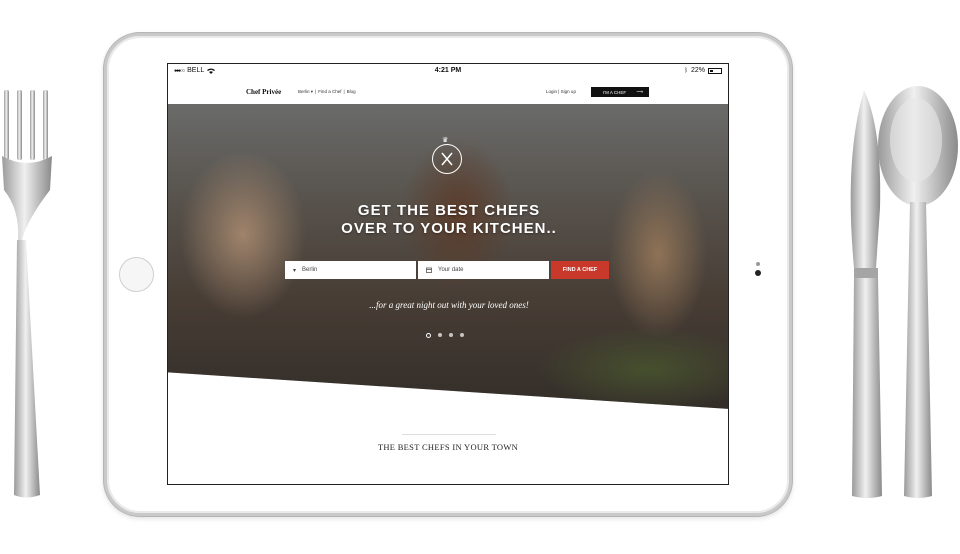 The image size is (960, 554). Describe the element at coordinates (136, 274) in the screenshot. I see `home-button` at that location.